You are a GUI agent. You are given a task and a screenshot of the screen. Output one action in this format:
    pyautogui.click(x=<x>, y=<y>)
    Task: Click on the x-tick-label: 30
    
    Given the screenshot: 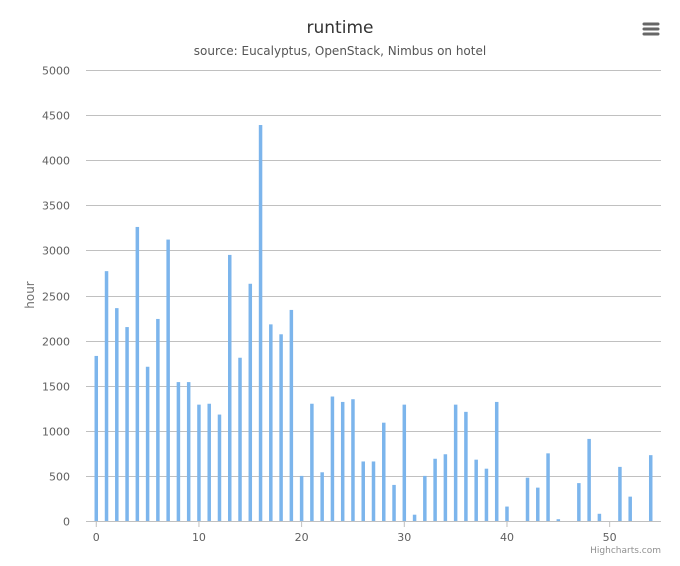 What is the action you would take?
    pyautogui.click(x=404, y=537)
    